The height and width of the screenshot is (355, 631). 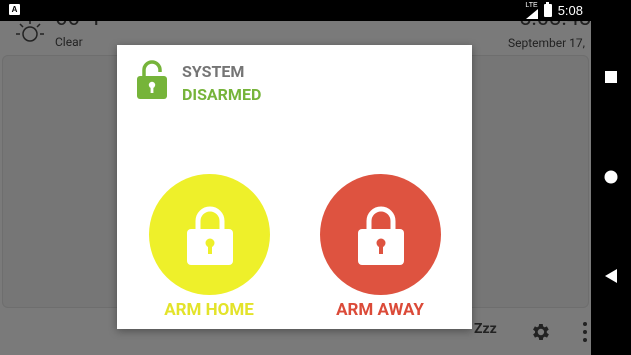 I want to click on weather-icon, so click(x=30, y=32).